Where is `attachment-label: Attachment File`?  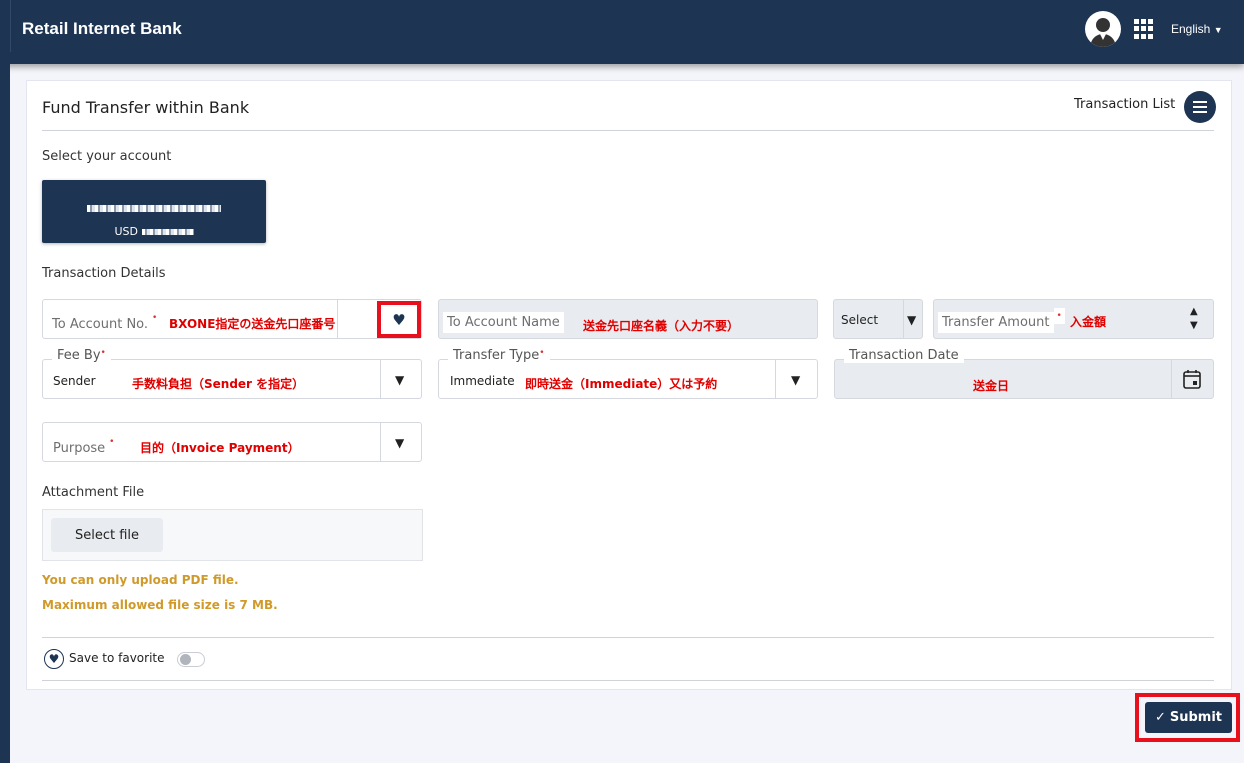
attachment-label: Attachment File is located at coordinates (93, 492).